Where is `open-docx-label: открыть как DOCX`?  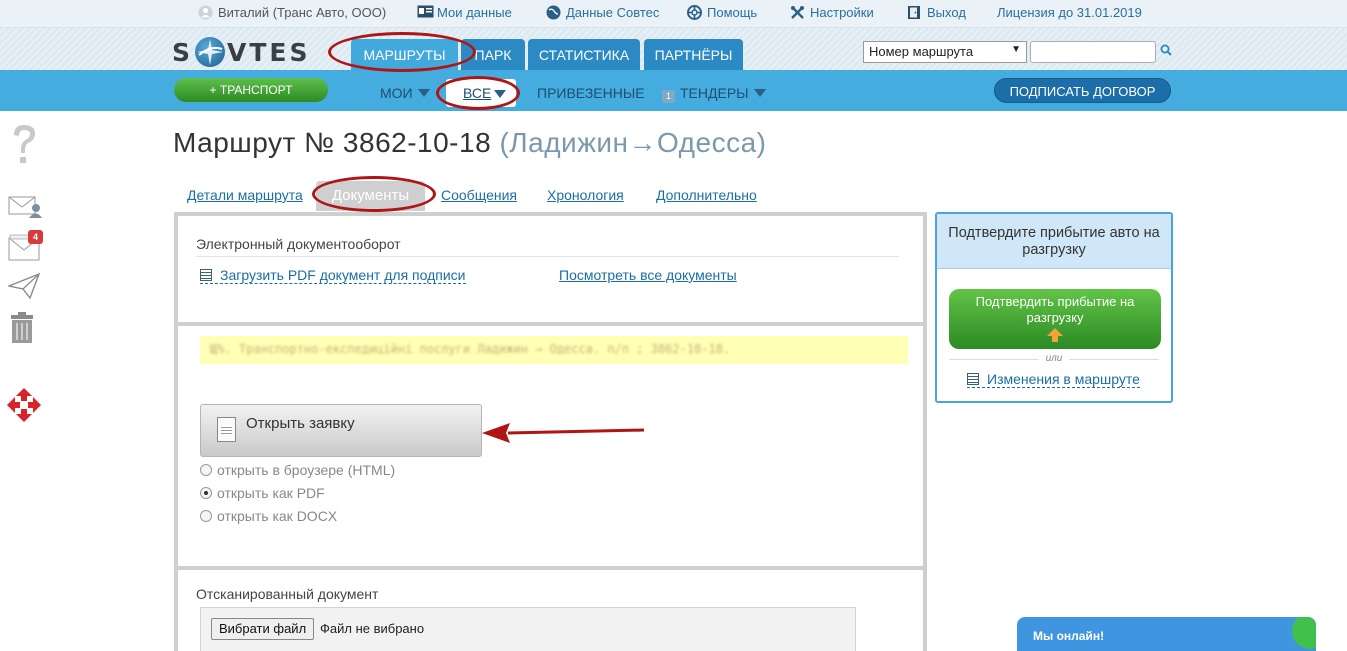
open-docx-label: открыть как DOCX is located at coordinates (277, 516).